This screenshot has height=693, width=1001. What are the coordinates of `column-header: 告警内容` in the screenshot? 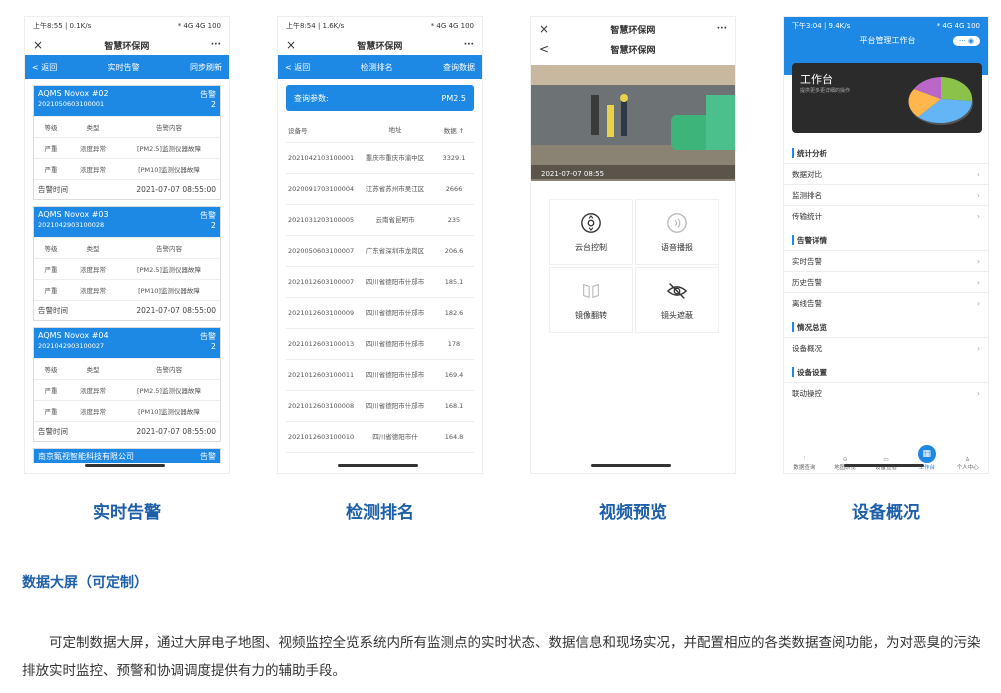 It's located at (169, 128).